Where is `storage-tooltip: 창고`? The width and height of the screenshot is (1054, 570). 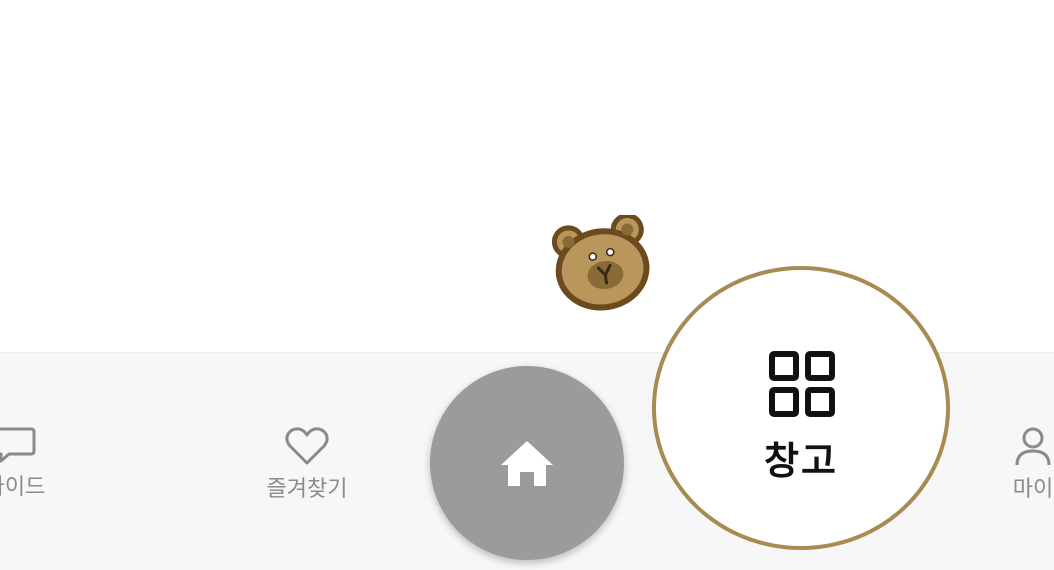
storage-tooltip: 창고 is located at coordinates (801, 408).